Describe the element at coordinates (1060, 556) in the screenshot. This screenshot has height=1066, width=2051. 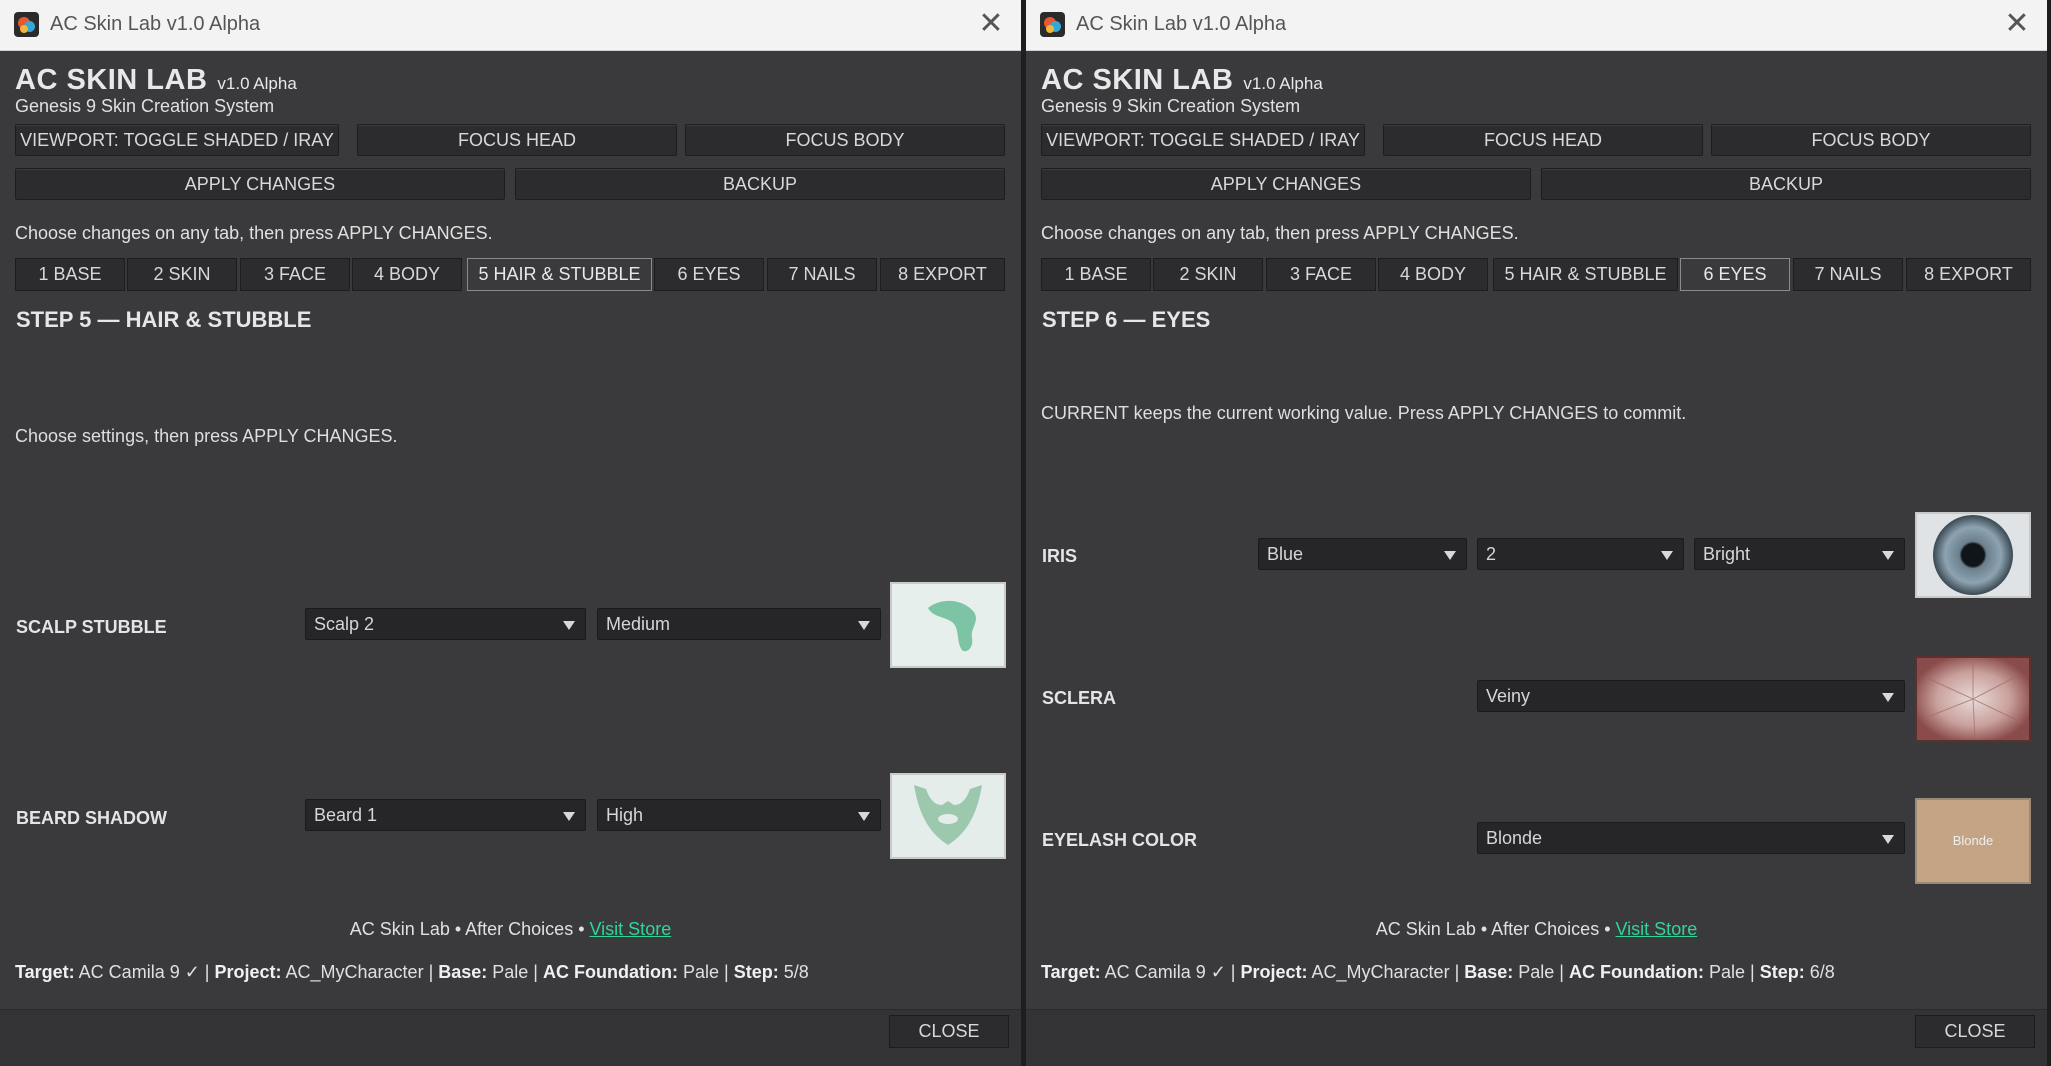
I see `iris-label: IRIS` at that location.